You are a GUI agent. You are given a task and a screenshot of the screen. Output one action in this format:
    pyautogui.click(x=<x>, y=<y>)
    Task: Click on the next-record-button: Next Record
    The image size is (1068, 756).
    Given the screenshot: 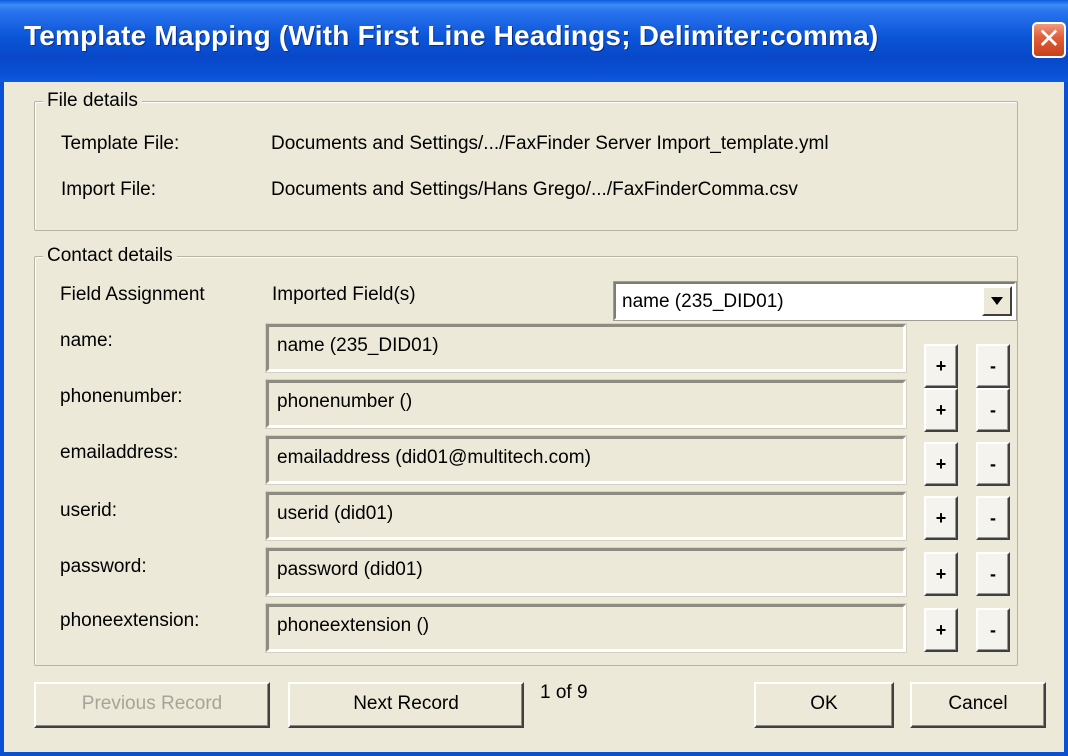 What is the action you would take?
    pyautogui.click(x=406, y=705)
    